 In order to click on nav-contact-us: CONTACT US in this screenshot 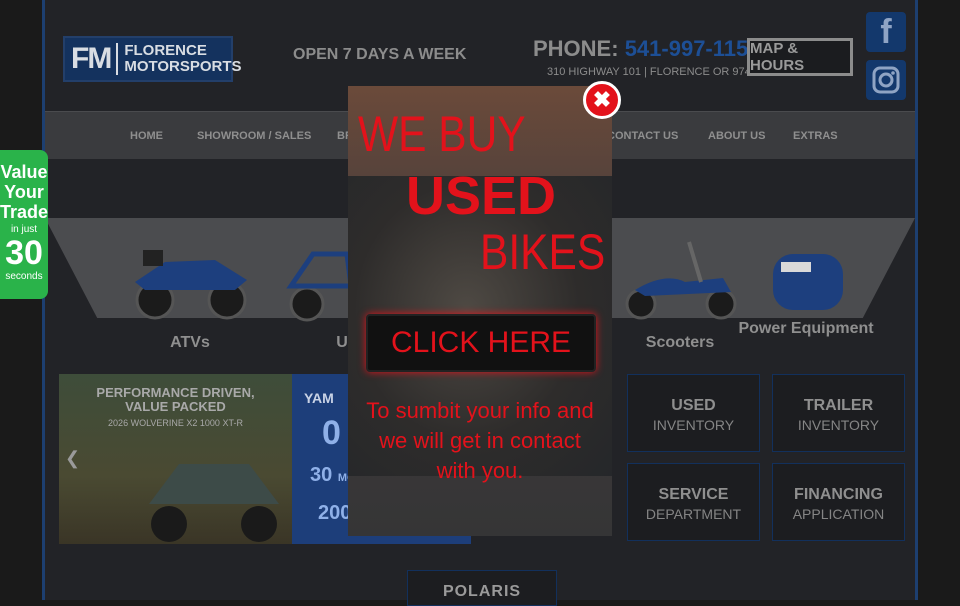, I will do `click(642, 136)`.